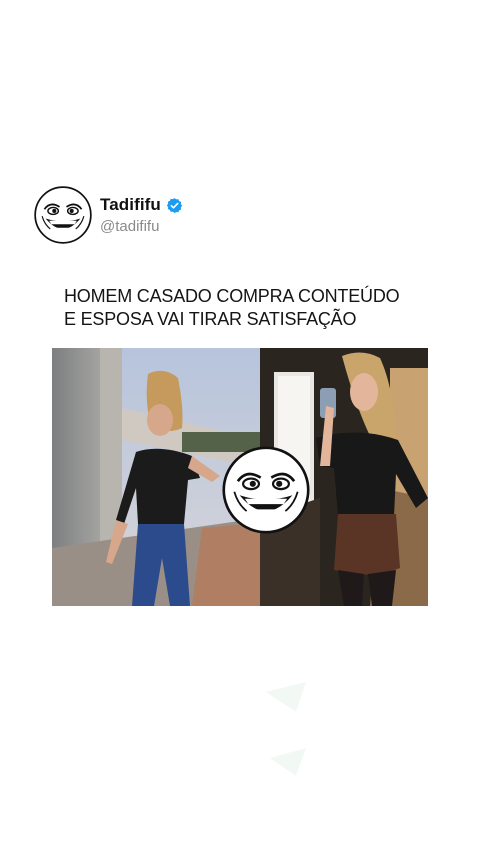  I want to click on handle: @tadififu, so click(141, 226).